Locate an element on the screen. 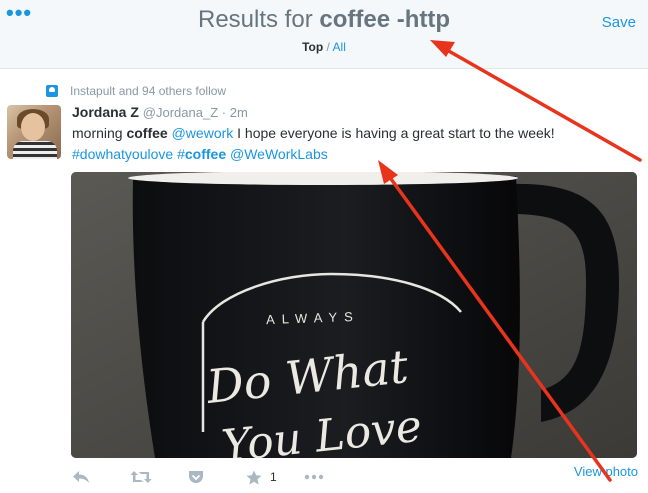 The image size is (648, 493). highlighted-term: coffee is located at coordinates (147, 133).